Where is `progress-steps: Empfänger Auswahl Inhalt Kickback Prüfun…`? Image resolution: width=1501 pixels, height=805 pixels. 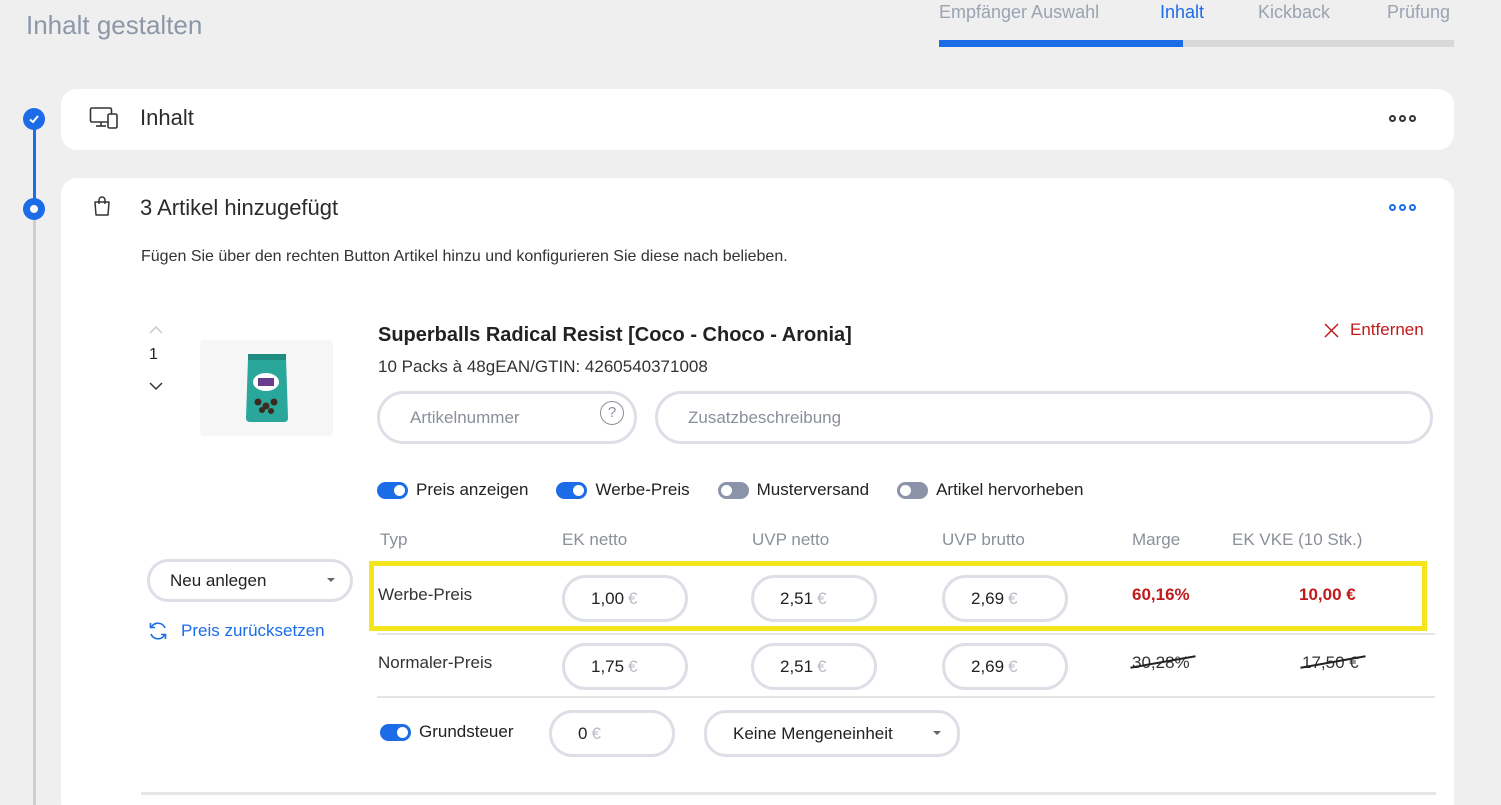
progress-steps: Empfänger Auswahl Inhalt Kickback Prüfun… is located at coordinates (1196, 24).